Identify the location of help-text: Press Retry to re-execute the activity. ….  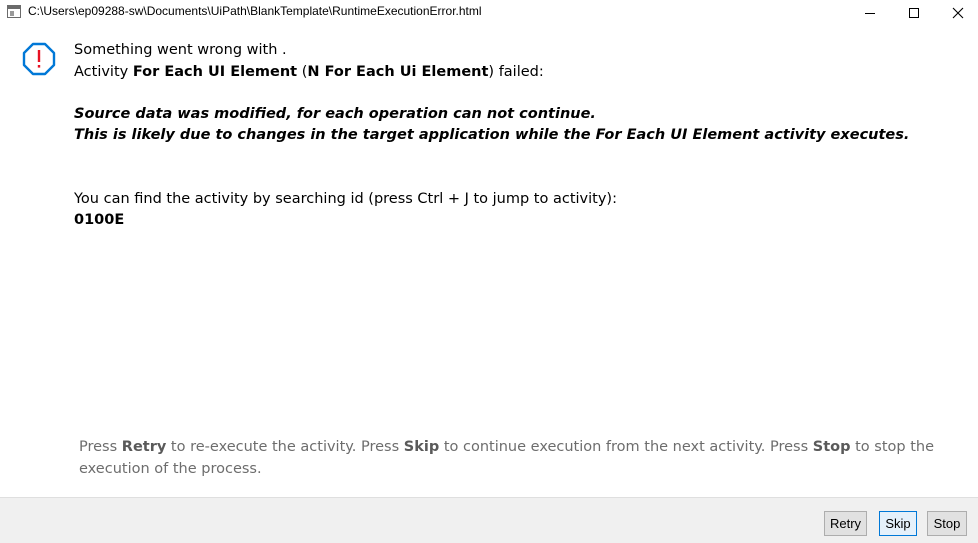
(526, 458).